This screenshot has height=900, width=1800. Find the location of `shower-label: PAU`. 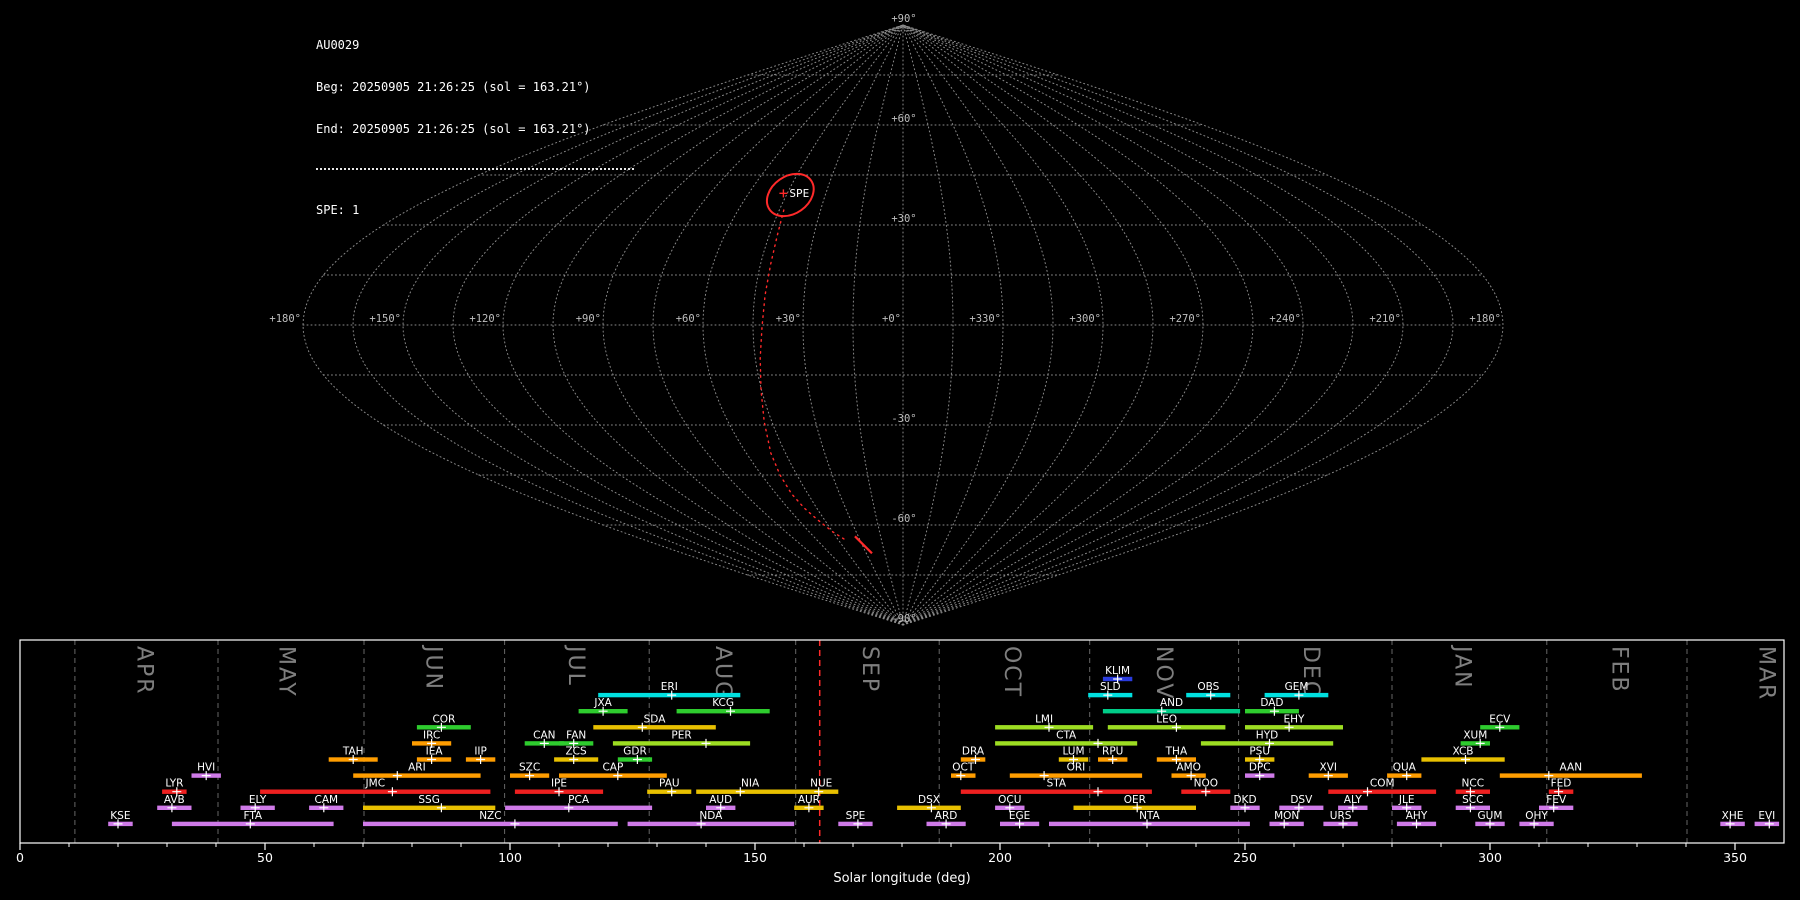

shower-label: PAU is located at coordinates (669, 784).